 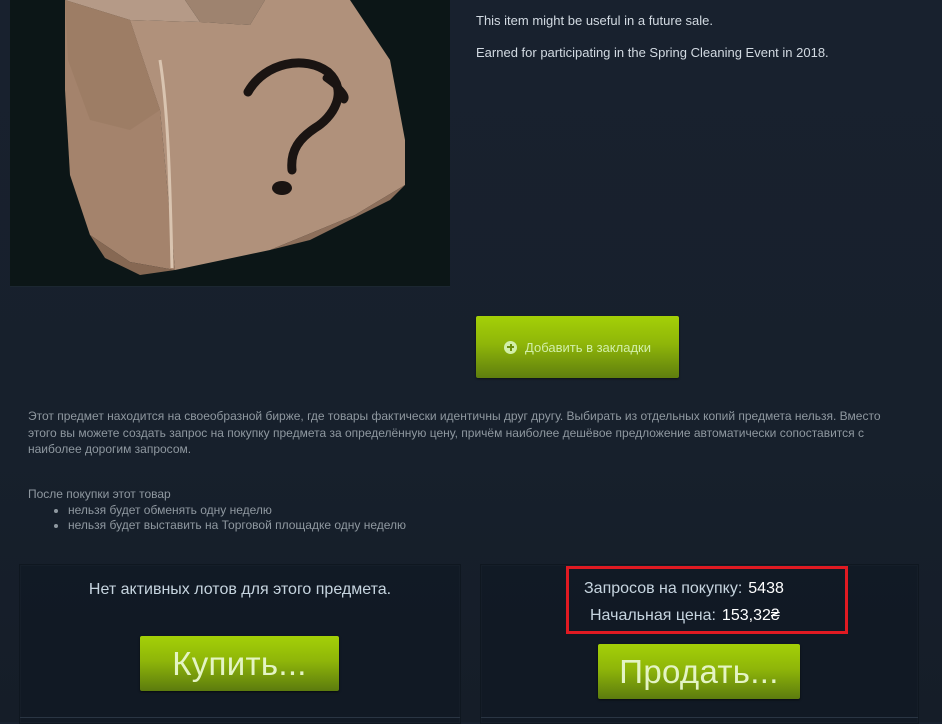 What do you see at coordinates (663, 588) in the screenshot?
I see `buy-requests-label: Запросов на покупку:` at bounding box center [663, 588].